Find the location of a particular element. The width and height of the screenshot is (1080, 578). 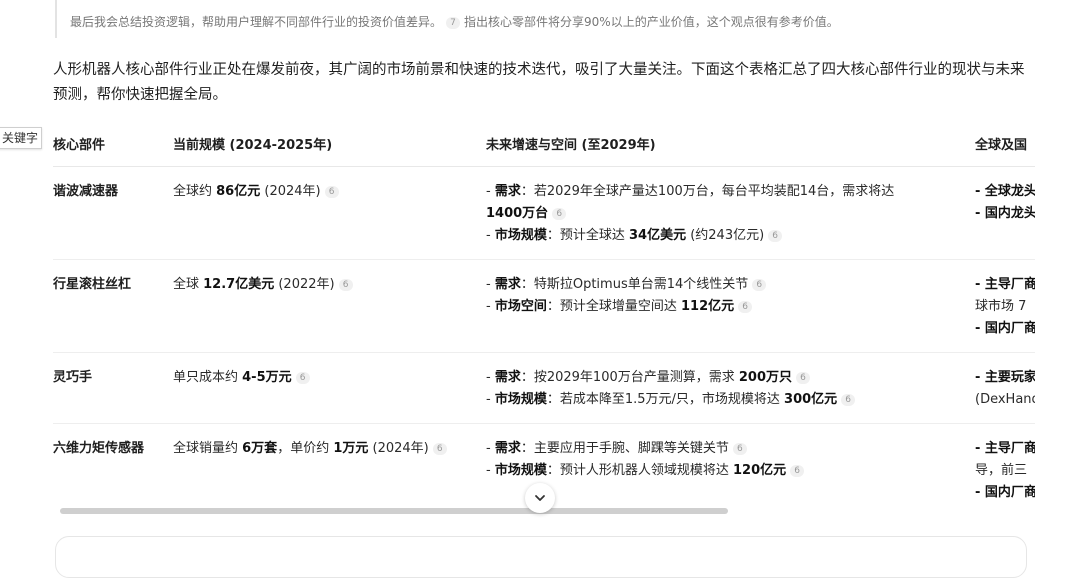

global-players: - 全球龙头 - 国内龙头 is located at coordinates (1005, 213).